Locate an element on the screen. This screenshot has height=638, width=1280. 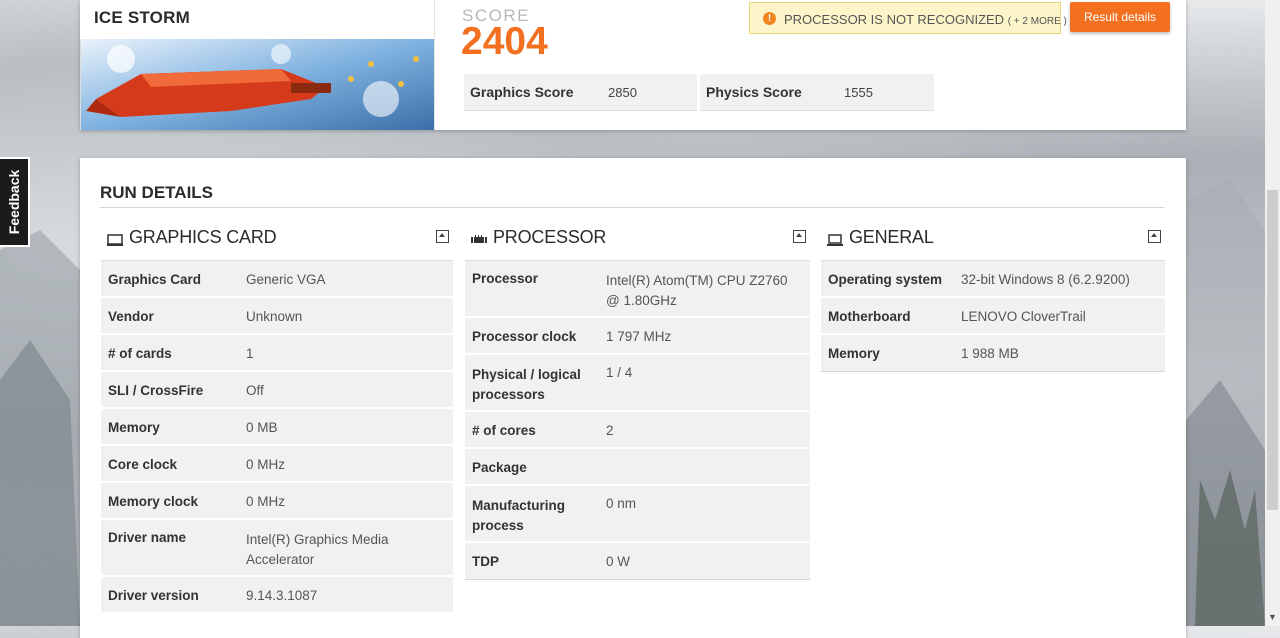
table-row: TDP 0 W is located at coordinates (637, 561).